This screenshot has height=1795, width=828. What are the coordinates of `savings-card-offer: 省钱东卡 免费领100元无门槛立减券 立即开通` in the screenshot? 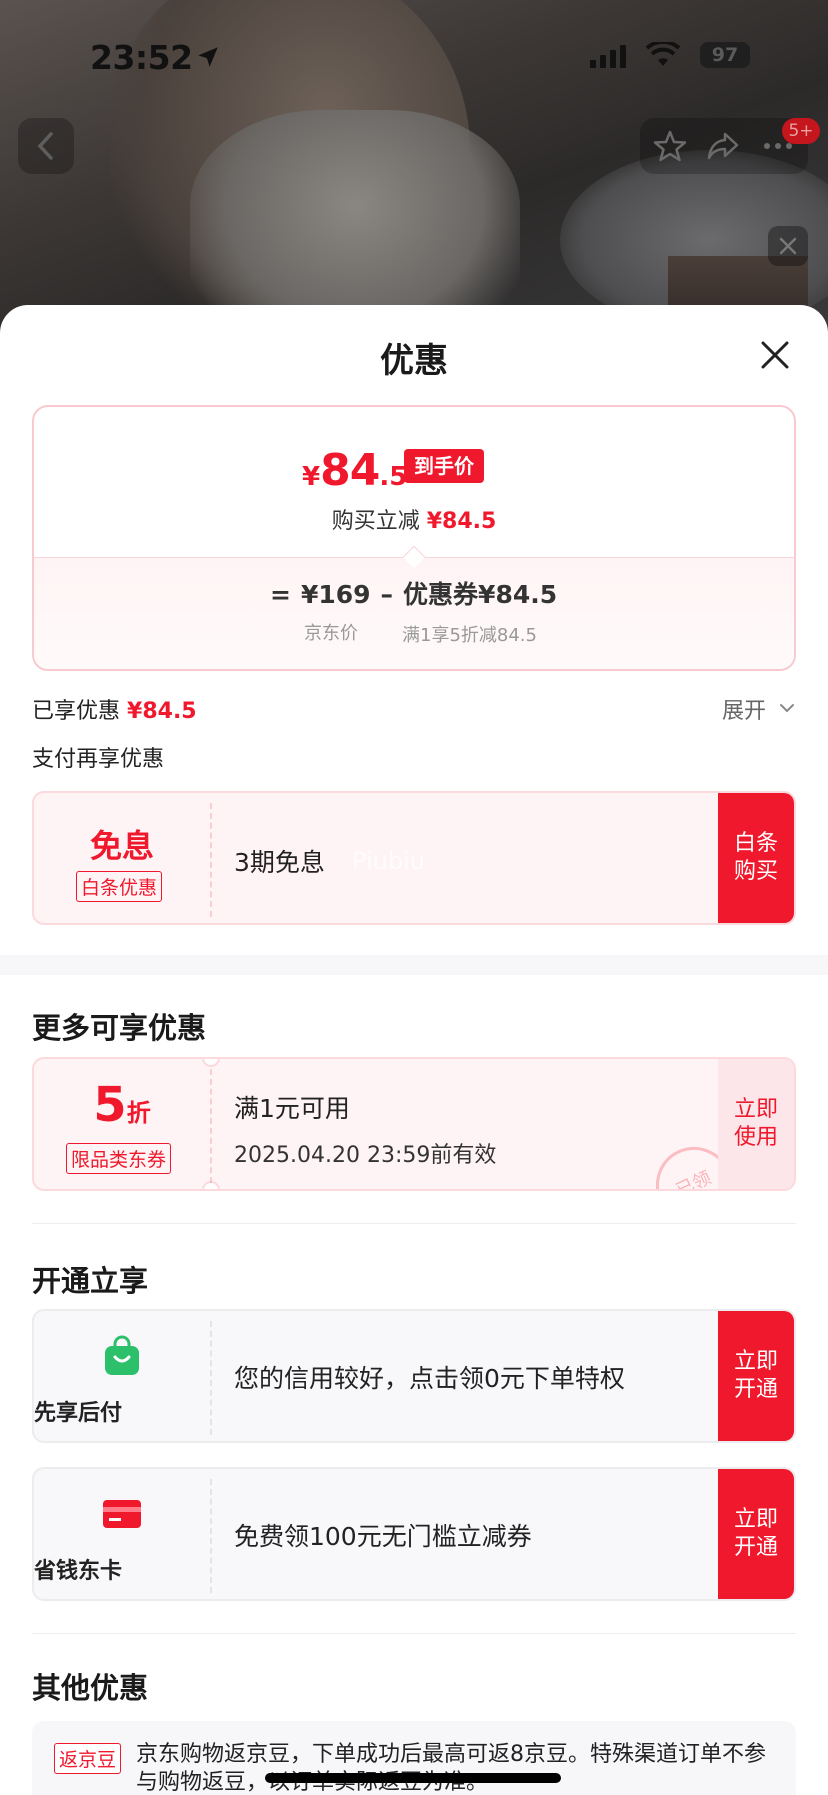 It's located at (414, 1534).